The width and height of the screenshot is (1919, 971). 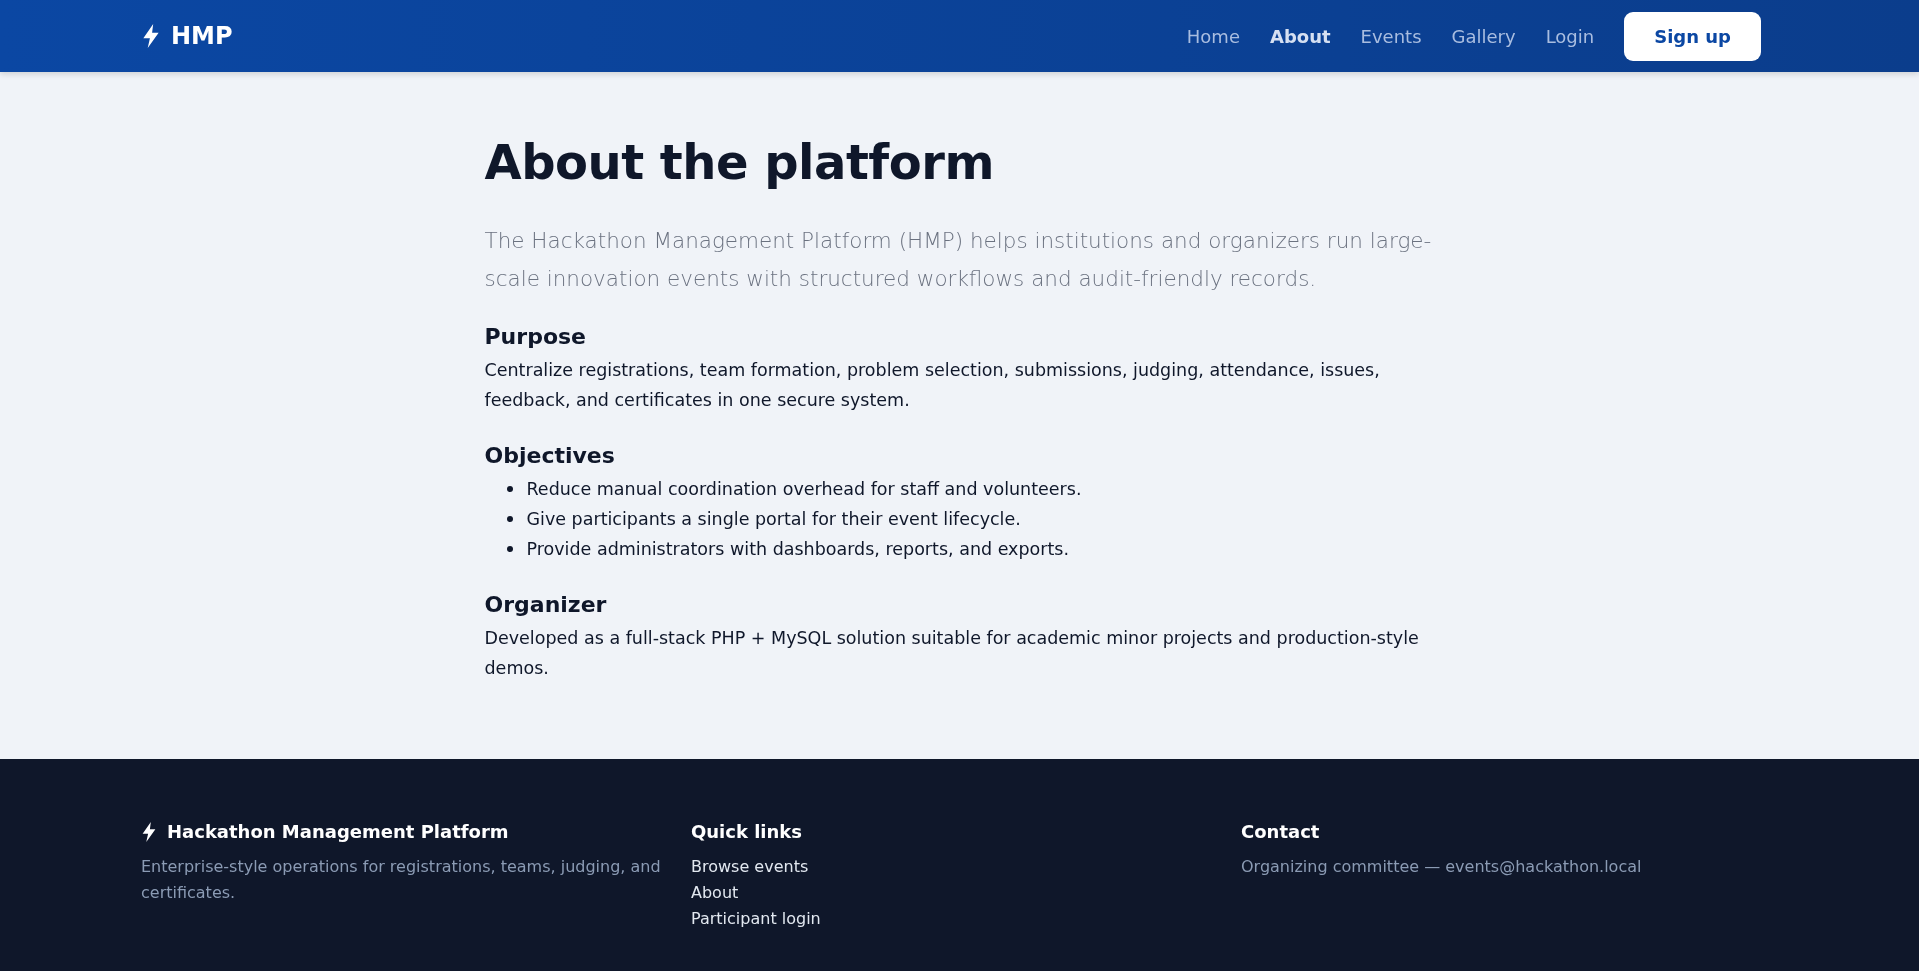 I want to click on footer-link: Participant login, so click(x=756, y=919).